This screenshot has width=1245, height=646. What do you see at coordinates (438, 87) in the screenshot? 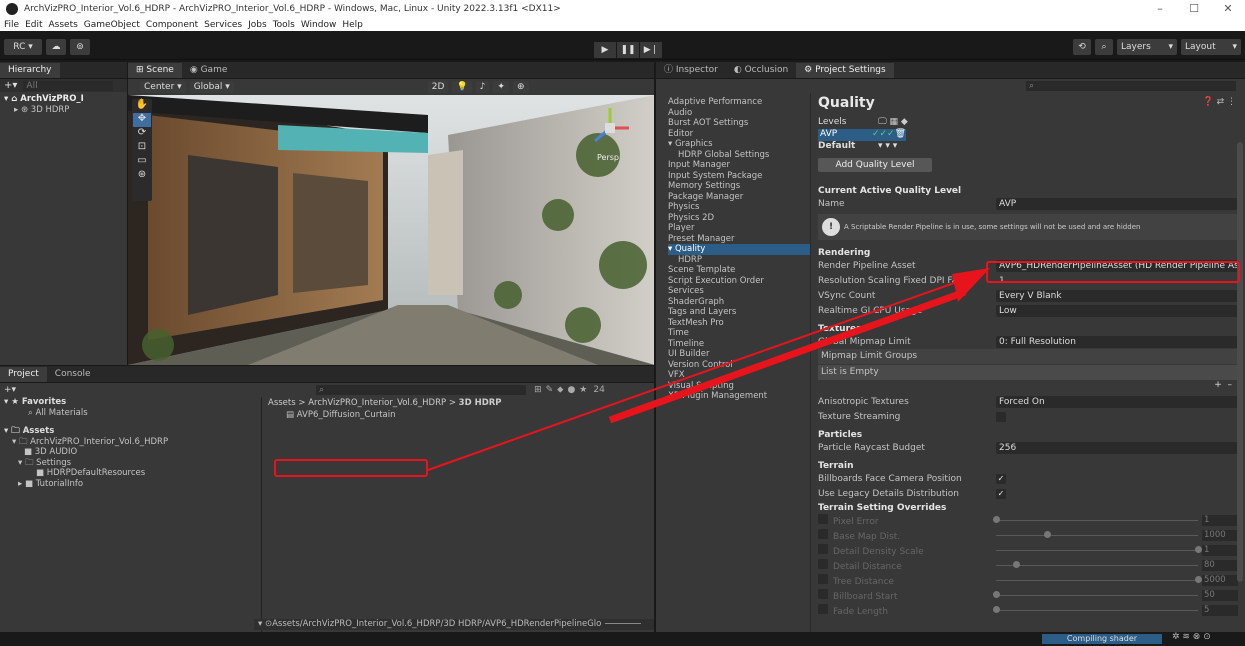
I see `mode-2d-button: 2D` at bounding box center [438, 87].